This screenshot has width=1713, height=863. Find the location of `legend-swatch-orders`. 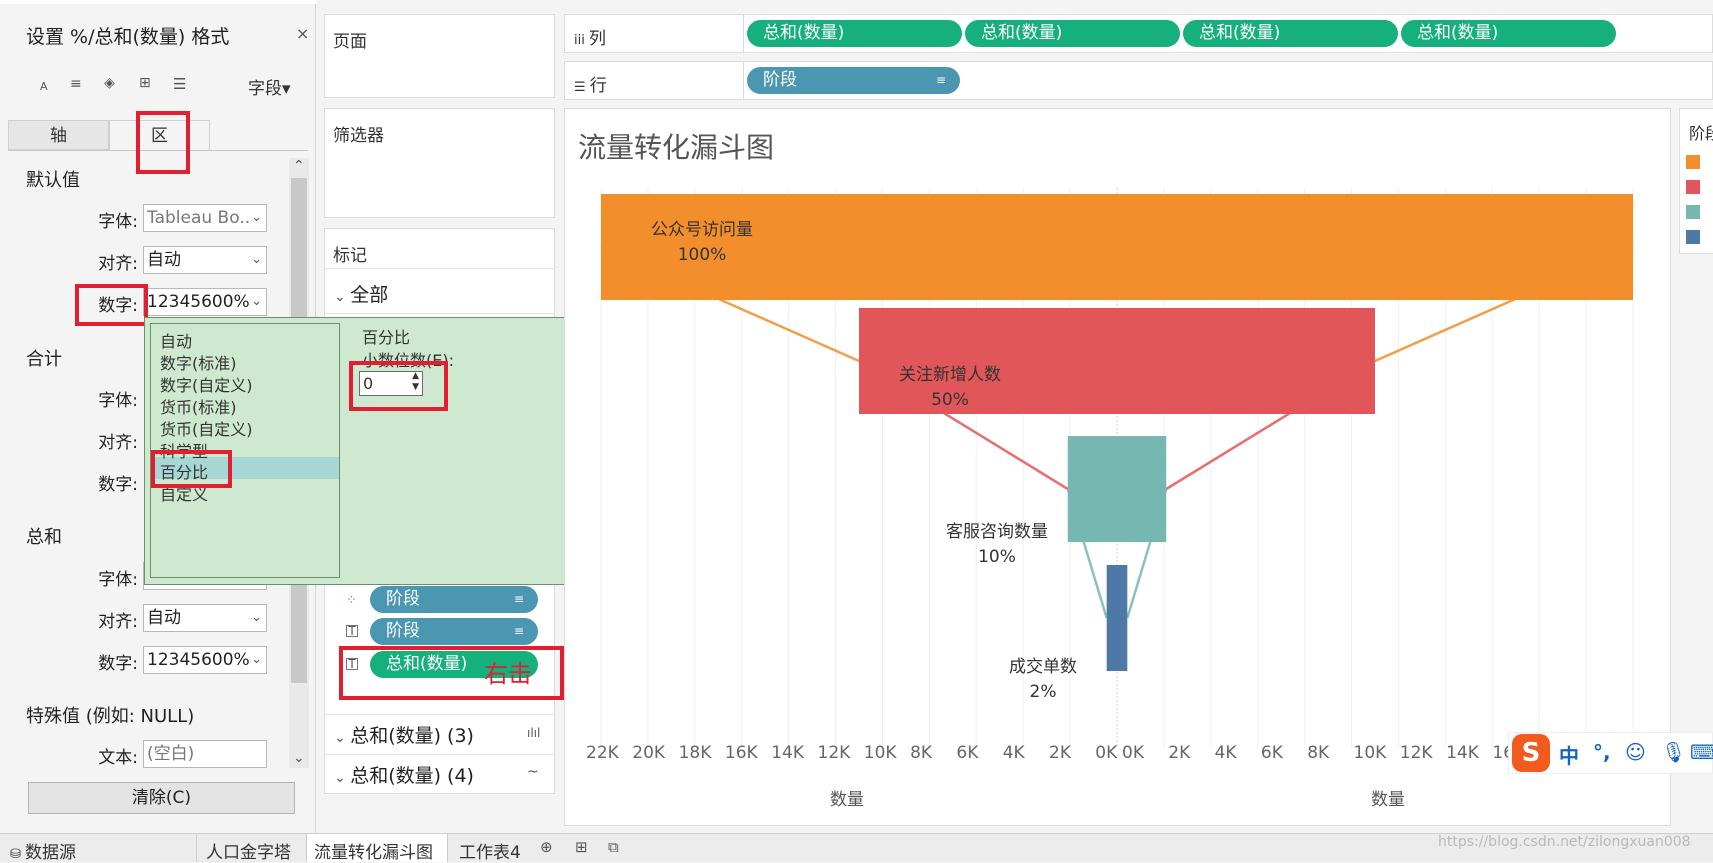

legend-swatch-orders is located at coordinates (1693, 237).